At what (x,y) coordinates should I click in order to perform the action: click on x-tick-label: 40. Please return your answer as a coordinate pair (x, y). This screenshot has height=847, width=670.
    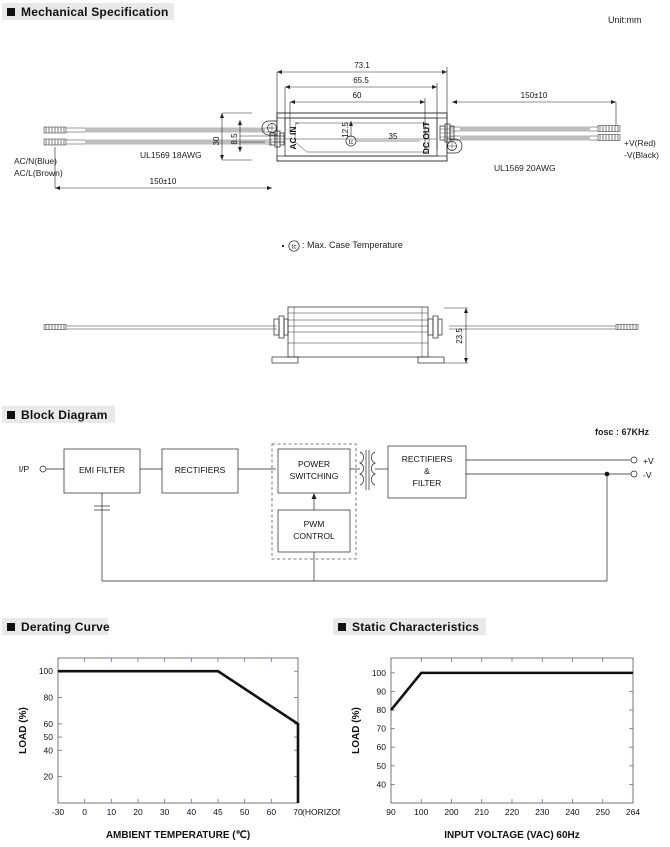
    Looking at the image, I should click on (192, 812).